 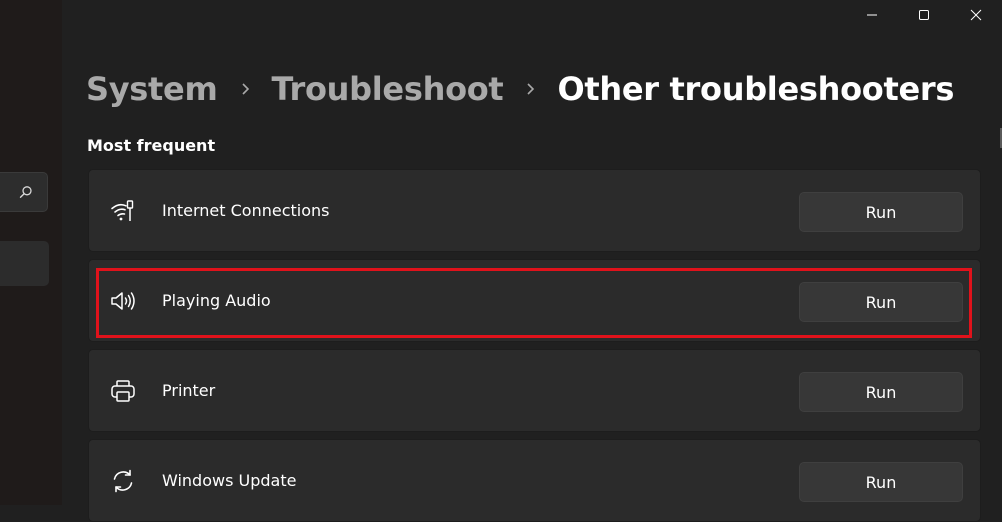 I want to click on maximize-icon, so click(x=924, y=15).